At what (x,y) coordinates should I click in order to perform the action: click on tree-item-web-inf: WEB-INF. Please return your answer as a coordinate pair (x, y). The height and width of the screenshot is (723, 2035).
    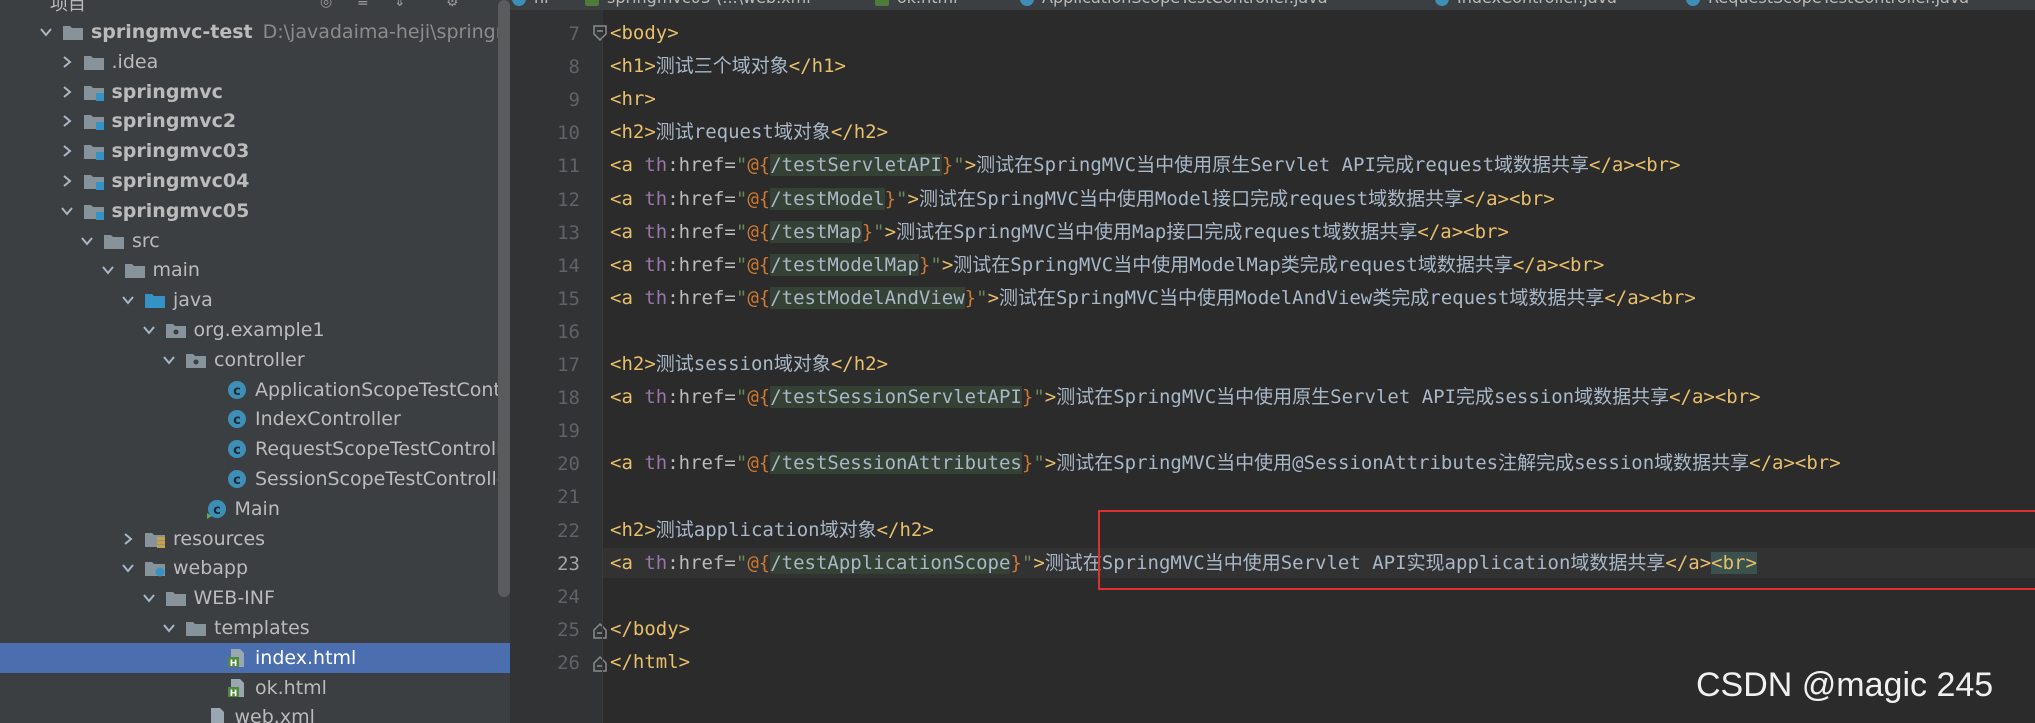
    Looking at the image, I should click on (255, 598).